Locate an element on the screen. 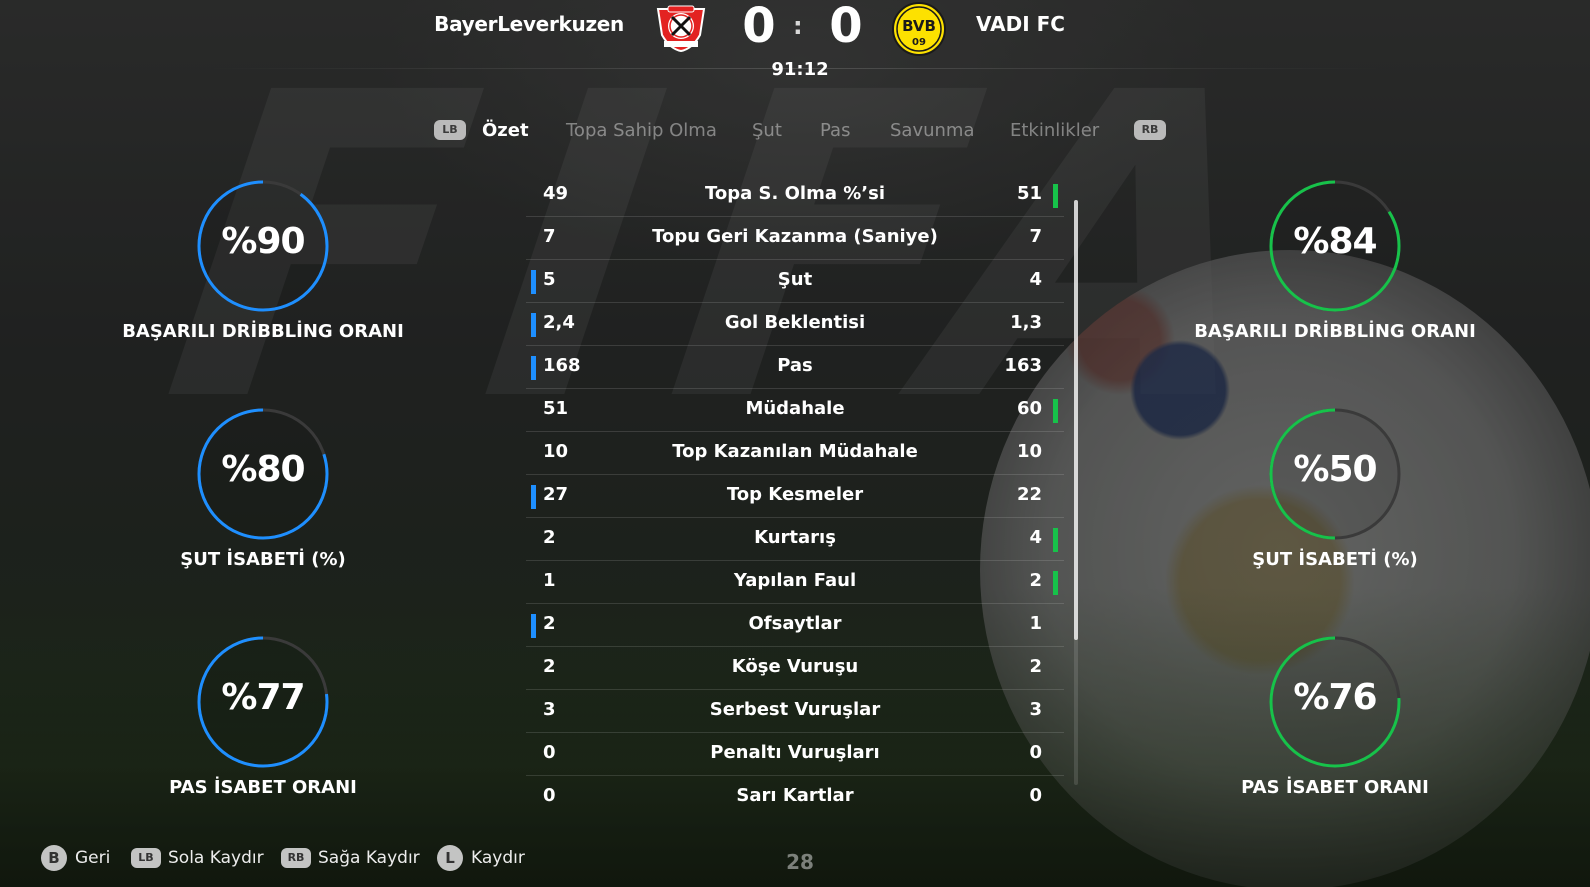  stat-label: Müdahale is located at coordinates (795, 408).